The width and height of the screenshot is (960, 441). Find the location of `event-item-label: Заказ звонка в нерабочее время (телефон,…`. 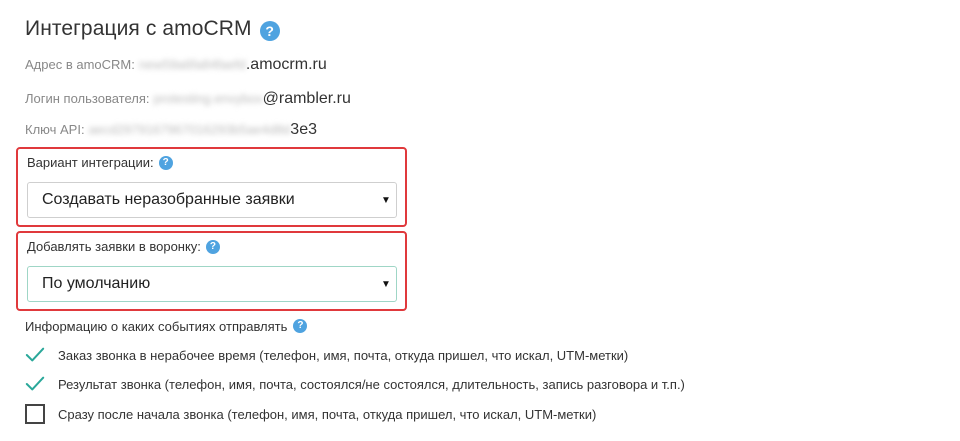

event-item-label: Заказ звонка в нерабочее время (телефон,… is located at coordinates (343, 355).